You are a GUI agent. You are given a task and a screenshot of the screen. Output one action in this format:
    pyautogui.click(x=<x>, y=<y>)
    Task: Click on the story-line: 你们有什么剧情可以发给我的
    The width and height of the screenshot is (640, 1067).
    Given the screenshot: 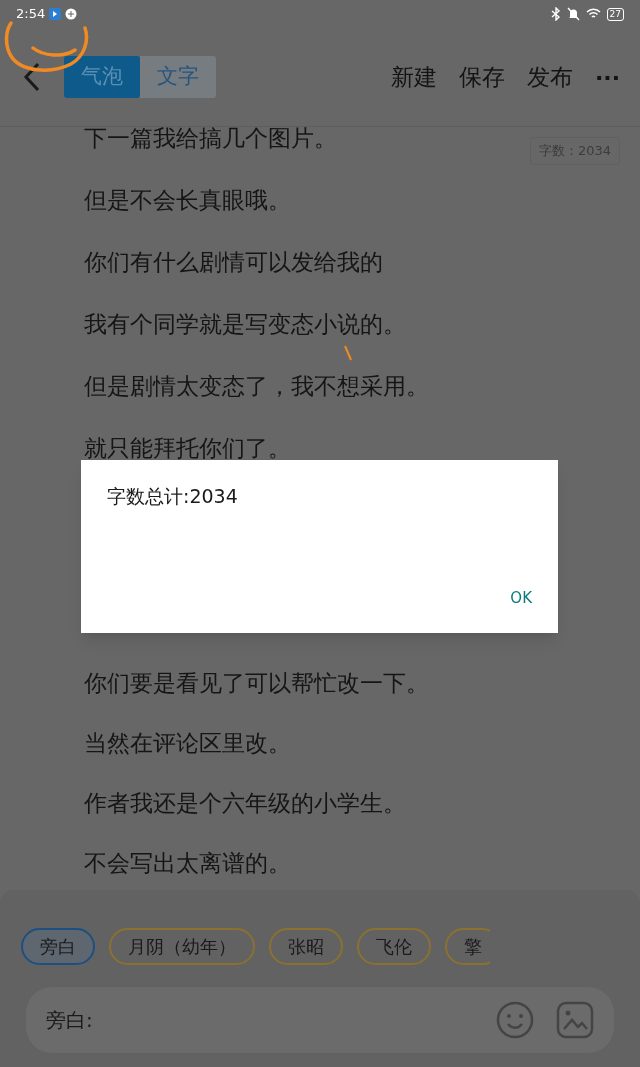 What is the action you would take?
    pyautogui.click(x=233, y=262)
    